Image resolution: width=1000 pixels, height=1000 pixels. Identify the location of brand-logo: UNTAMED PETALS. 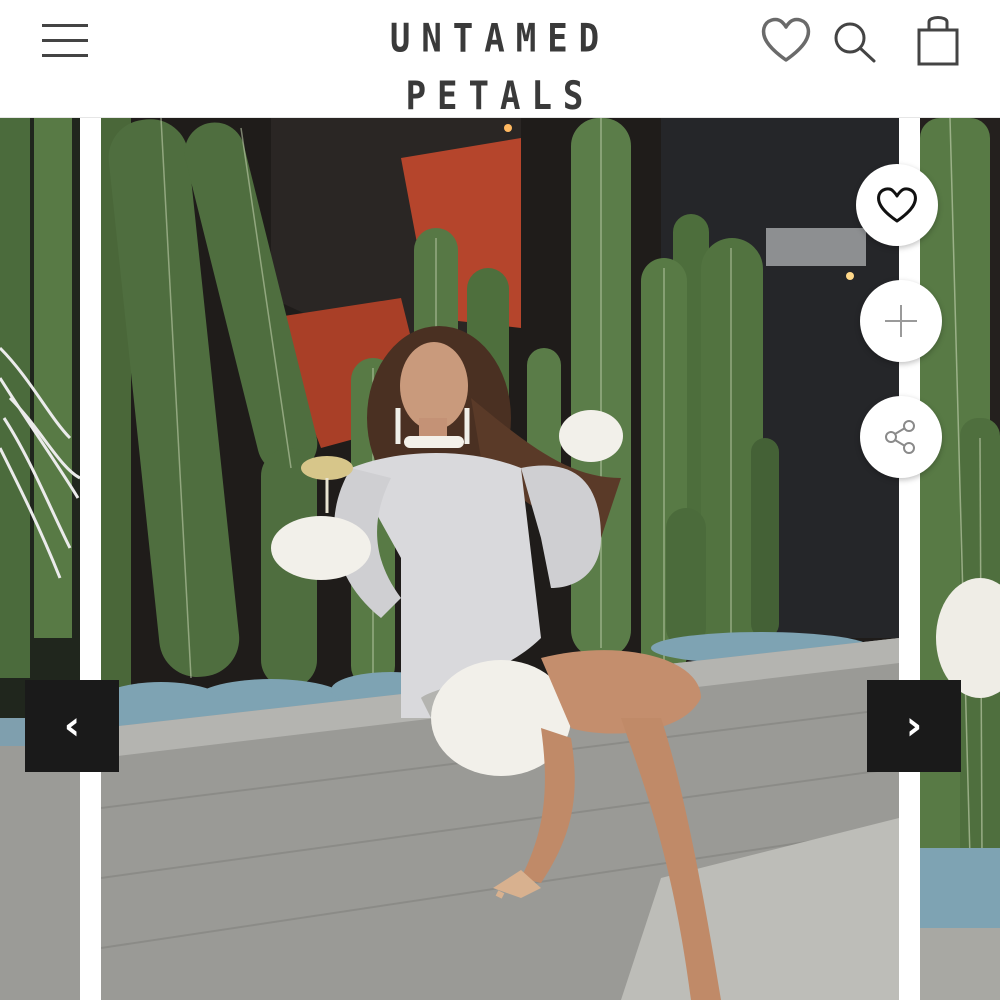
(500, 65).